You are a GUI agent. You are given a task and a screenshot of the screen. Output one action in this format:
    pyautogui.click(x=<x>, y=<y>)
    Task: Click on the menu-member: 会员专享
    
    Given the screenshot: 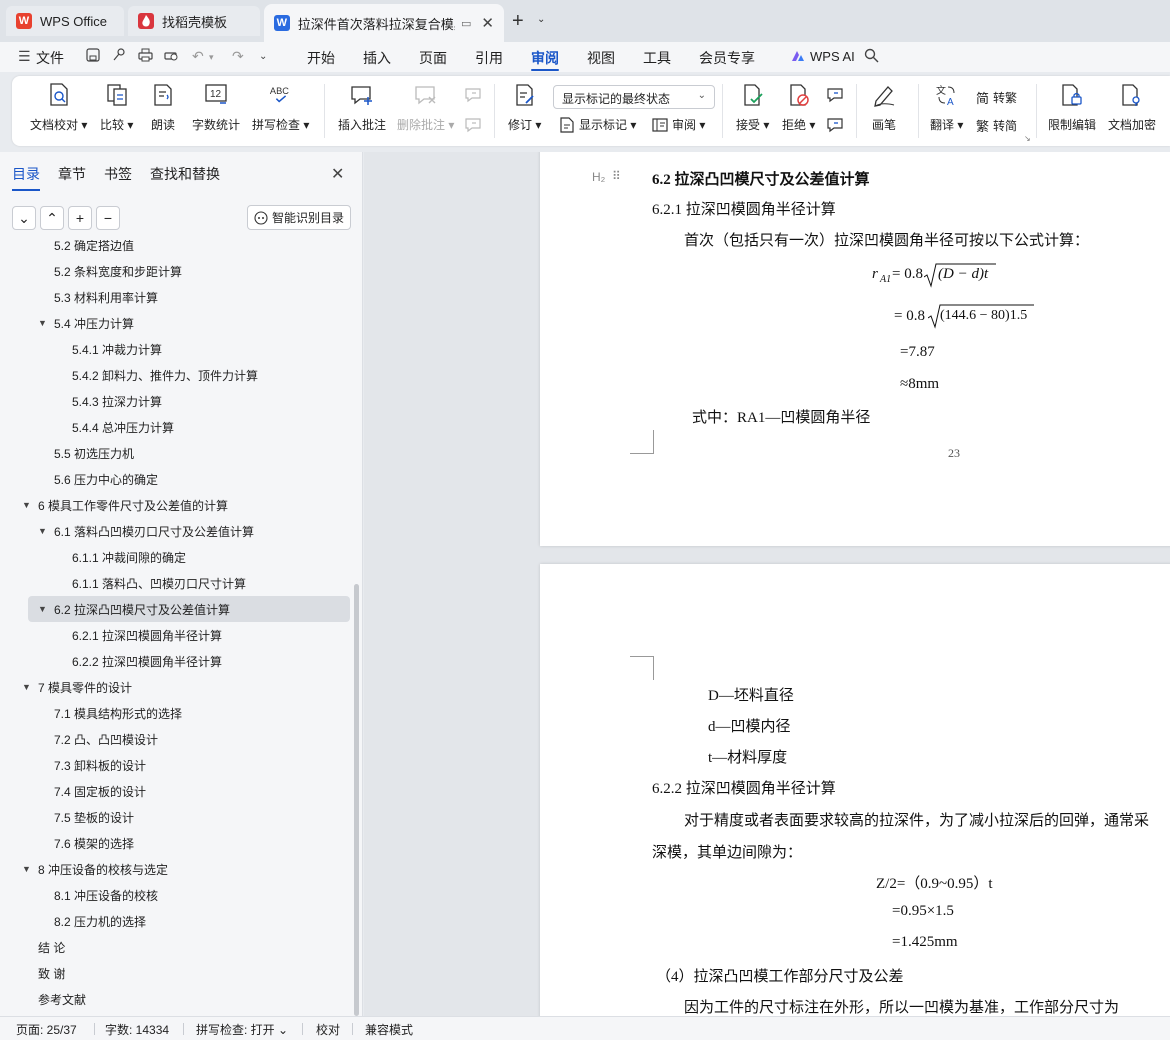 What is the action you would take?
    pyautogui.click(x=727, y=58)
    